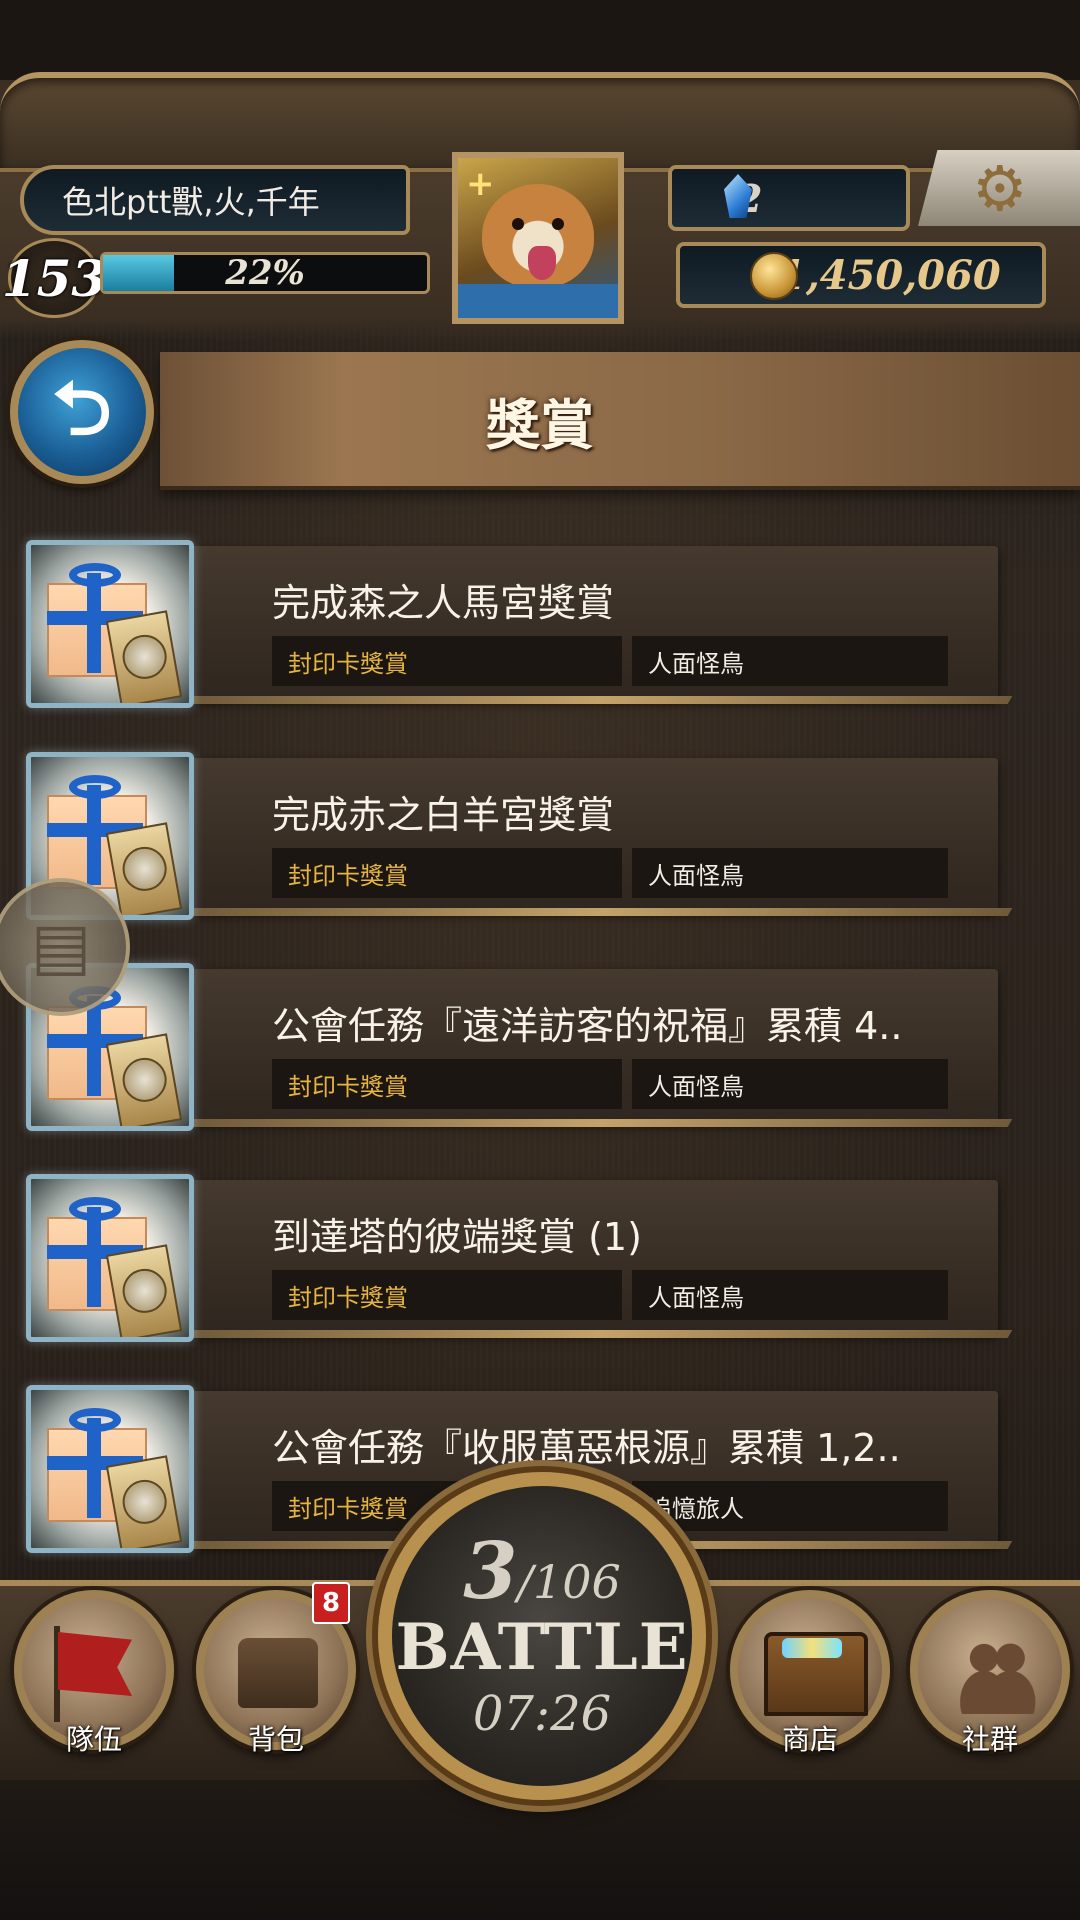 This screenshot has height=1920, width=1080. I want to click on reward-row: 到達塔的彼端獎賞 (1) 封印卡獎賞 人面怪鳥, so click(540, 1259).